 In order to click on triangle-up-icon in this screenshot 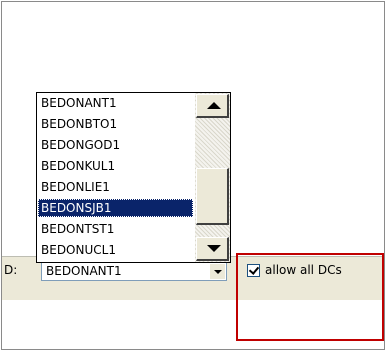, I will do `click(214, 105)`.